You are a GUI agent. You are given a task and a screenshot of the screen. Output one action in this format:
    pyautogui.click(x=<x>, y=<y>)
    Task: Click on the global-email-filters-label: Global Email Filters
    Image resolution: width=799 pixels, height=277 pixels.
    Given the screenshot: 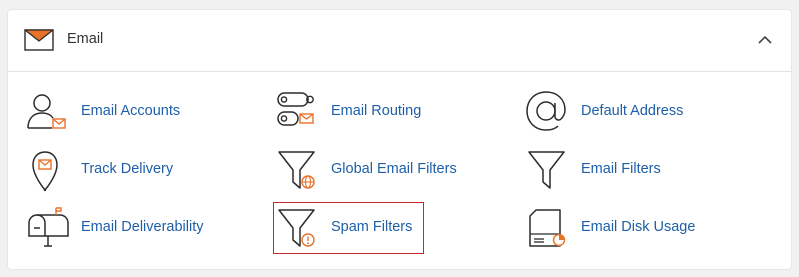 What is the action you would take?
    pyautogui.click(x=394, y=169)
    